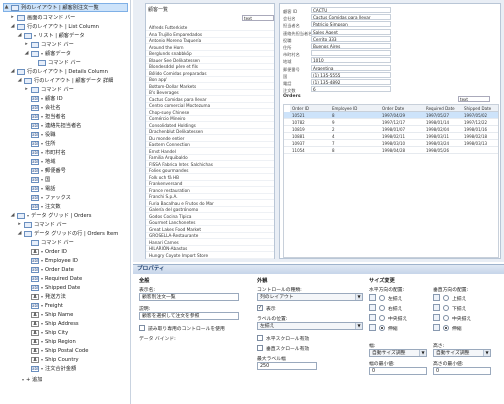  I want to click on tree-item: abl ▾ Shipped Date, so click(76, 287).